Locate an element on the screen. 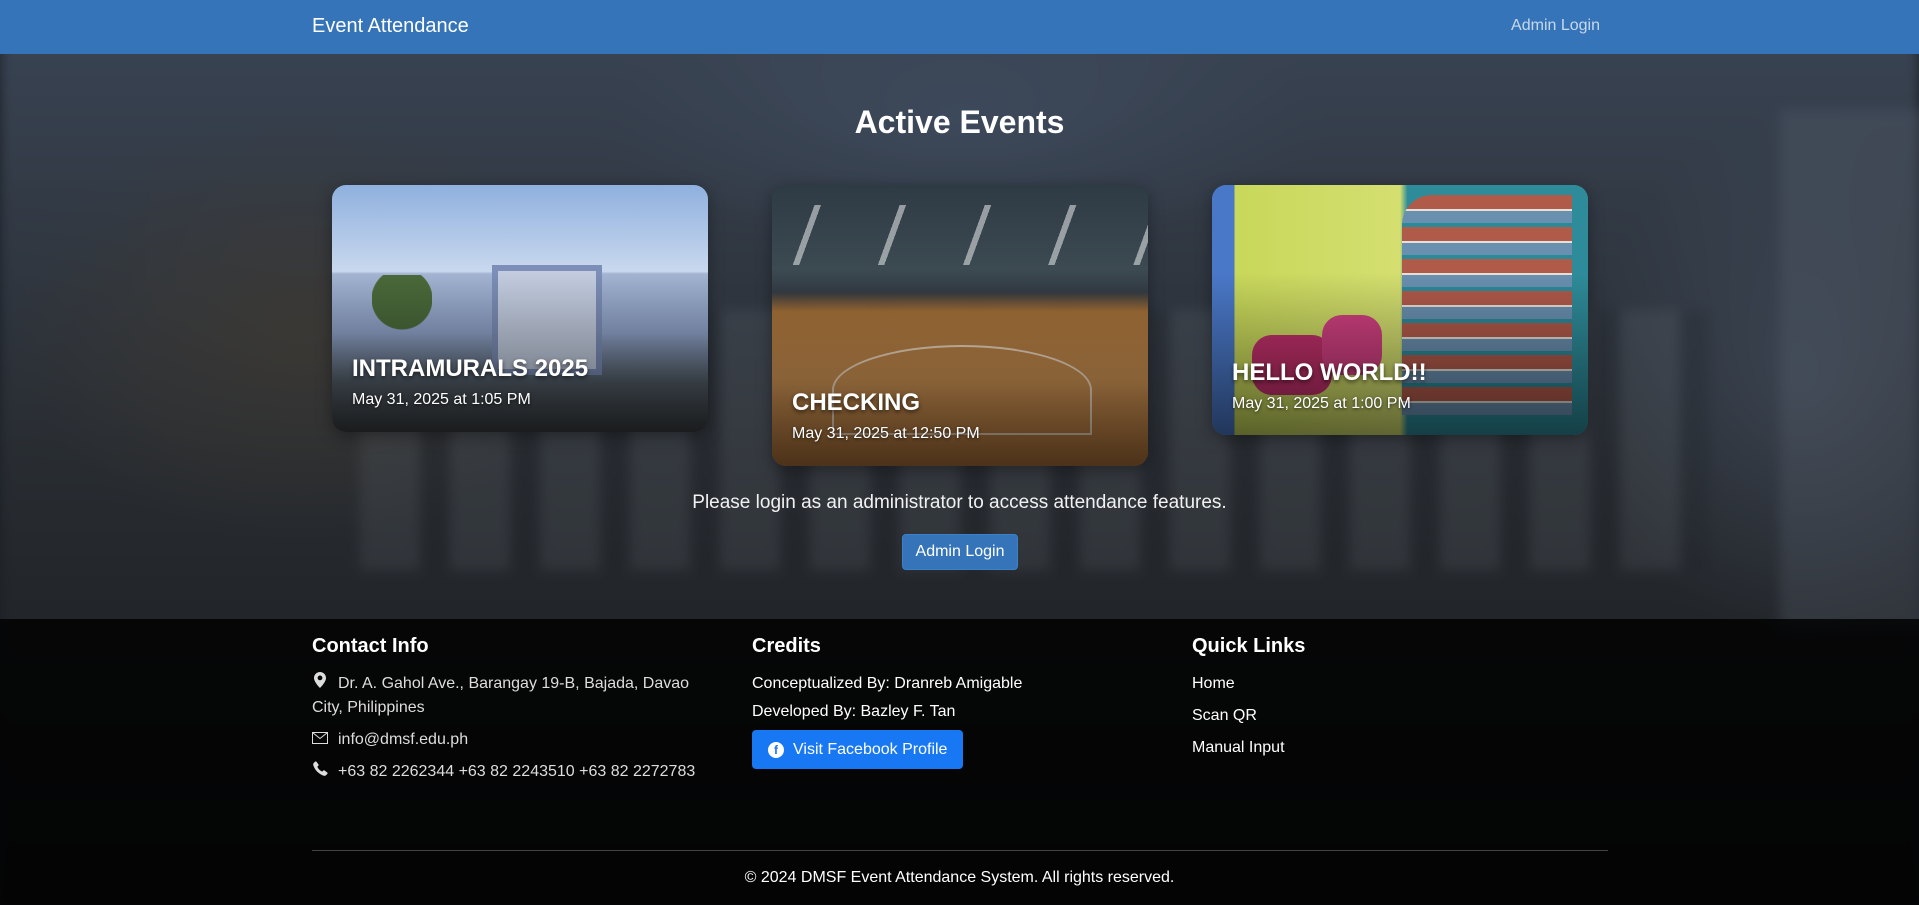  nav-admin-login-link: Admin Login is located at coordinates (1555, 26).